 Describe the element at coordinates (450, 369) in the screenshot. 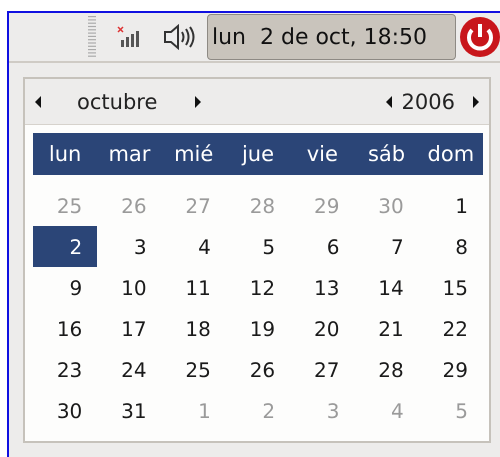

I see `day-cell: 29` at that location.